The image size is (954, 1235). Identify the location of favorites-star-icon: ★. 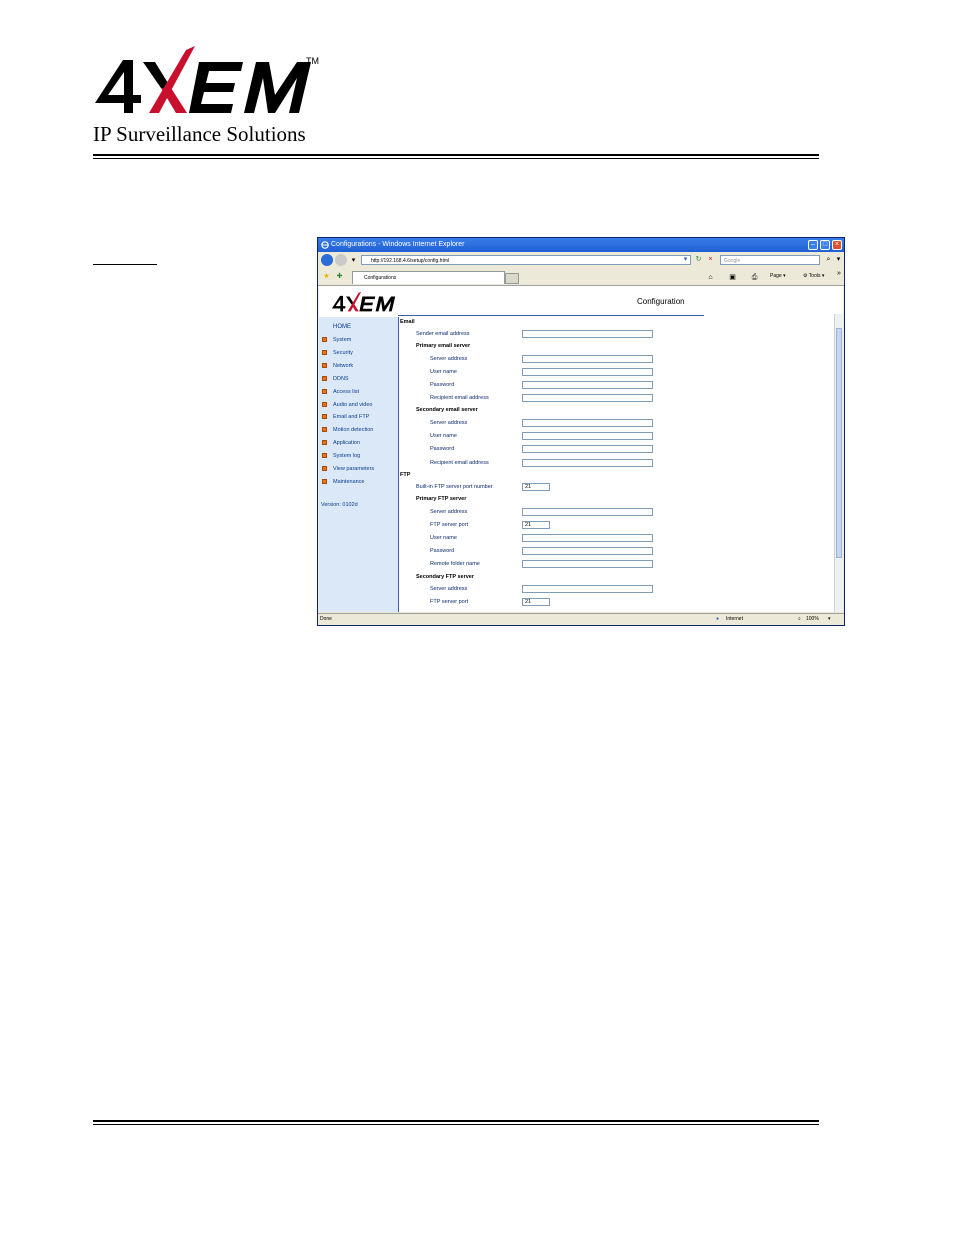
(326, 276).